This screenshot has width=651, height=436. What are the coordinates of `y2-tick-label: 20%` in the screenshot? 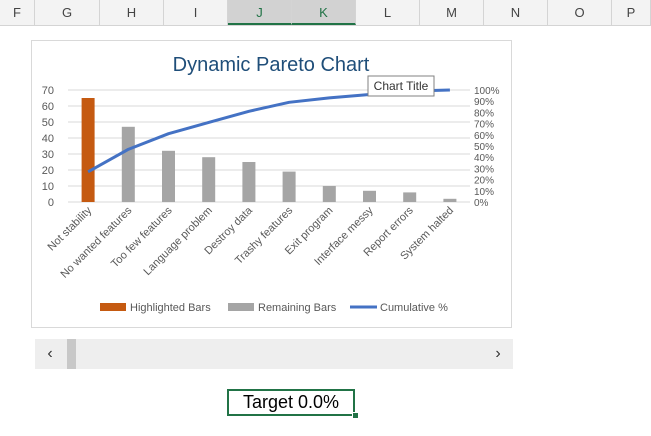 It's located at (484, 181).